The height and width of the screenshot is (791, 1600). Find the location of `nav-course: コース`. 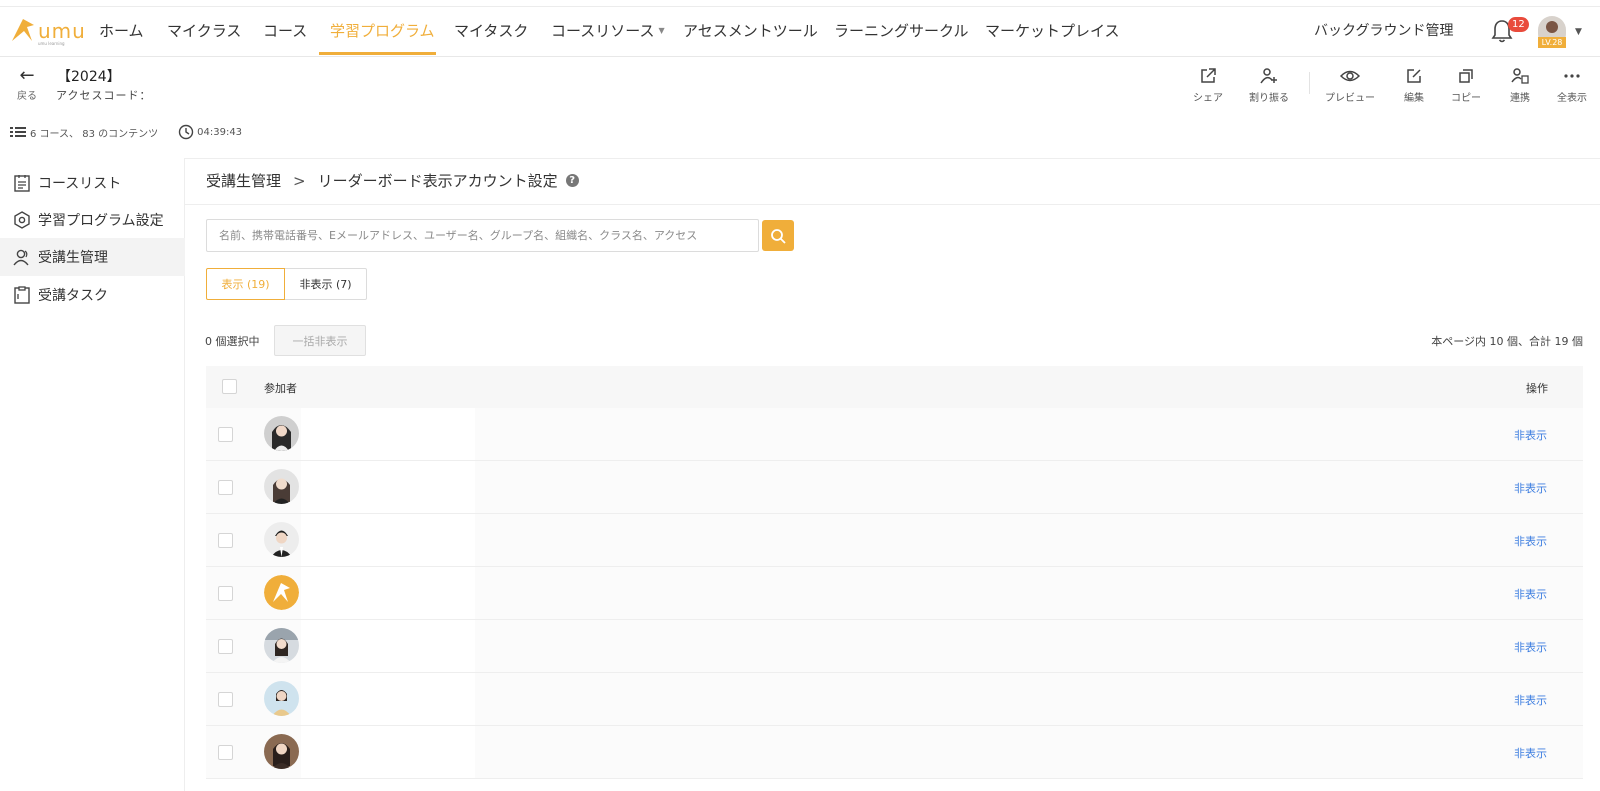

nav-course: コース is located at coordinates (285, 38).